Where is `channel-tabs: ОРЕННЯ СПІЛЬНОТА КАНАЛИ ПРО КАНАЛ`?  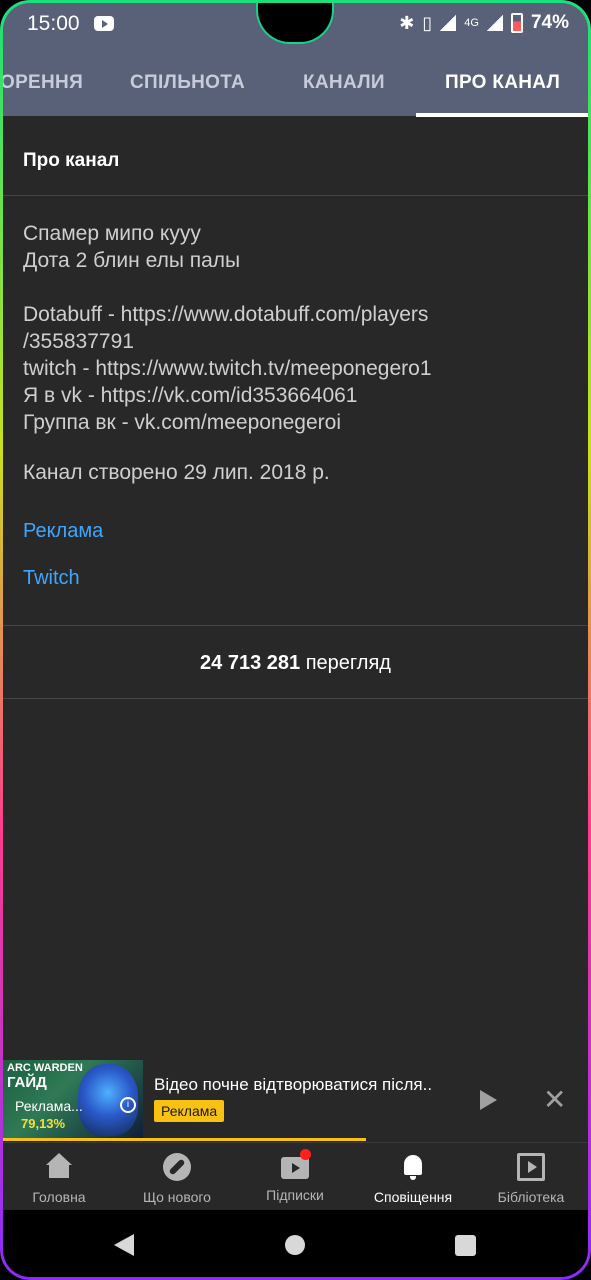
channel-tabs: ОРЕННЯ СПІЛЬНОТА КАНАЛИ ПРО КАНАЛ is located at coordinates (295, 82).